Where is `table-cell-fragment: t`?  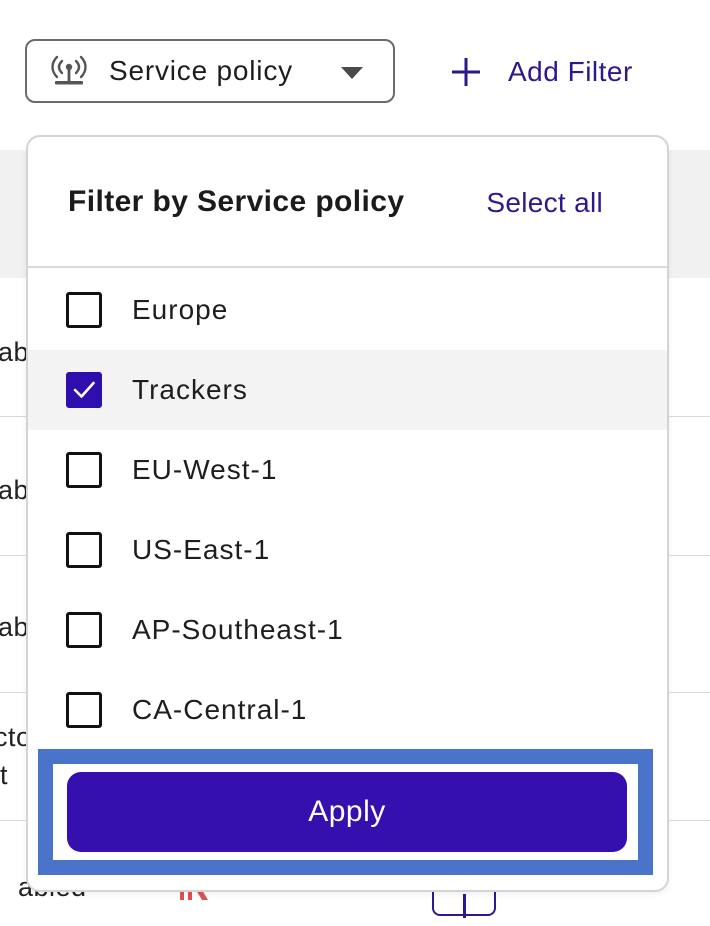
table-cell-fragment: t is located at coordinates (4, 775).